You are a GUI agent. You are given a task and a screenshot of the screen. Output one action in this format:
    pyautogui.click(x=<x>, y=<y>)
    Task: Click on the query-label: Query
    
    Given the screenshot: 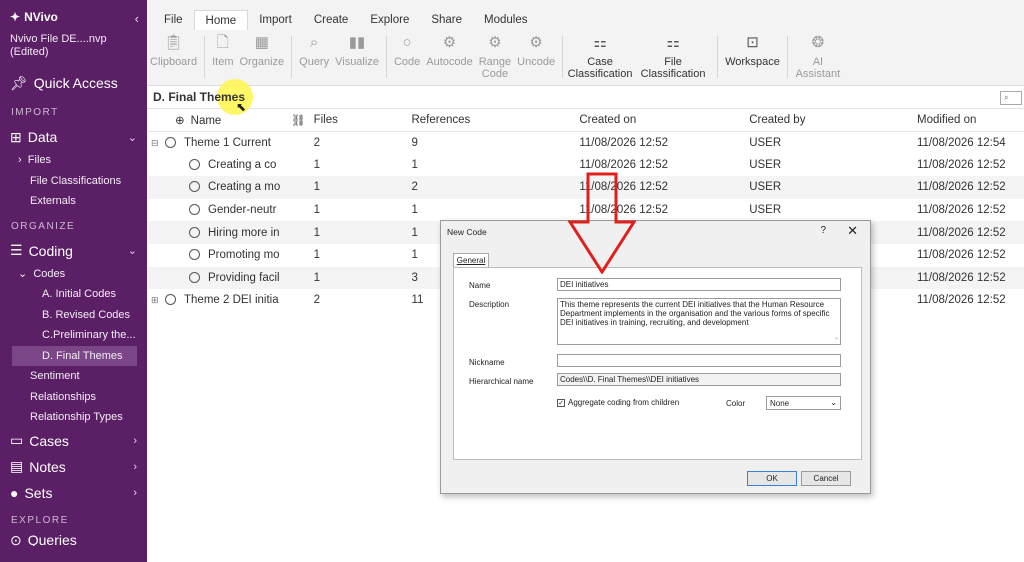 What is the action you would take?
    pyautogui.click(x=314, y=62)
    